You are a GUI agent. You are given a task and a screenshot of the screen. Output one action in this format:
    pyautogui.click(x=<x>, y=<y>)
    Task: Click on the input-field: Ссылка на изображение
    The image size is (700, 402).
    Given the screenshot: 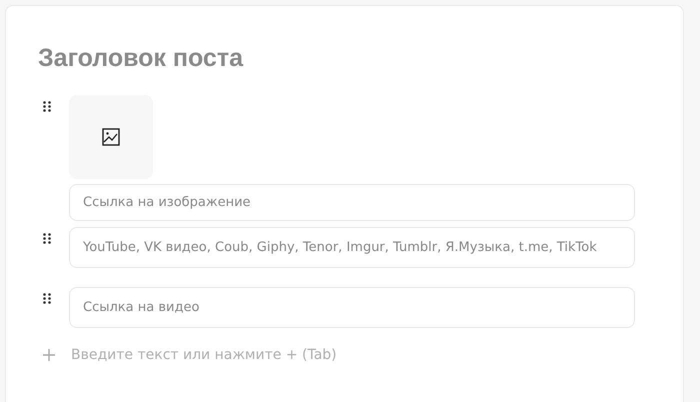 What is the action you would take?
    pyautogui.click(x=352, y=202)
    